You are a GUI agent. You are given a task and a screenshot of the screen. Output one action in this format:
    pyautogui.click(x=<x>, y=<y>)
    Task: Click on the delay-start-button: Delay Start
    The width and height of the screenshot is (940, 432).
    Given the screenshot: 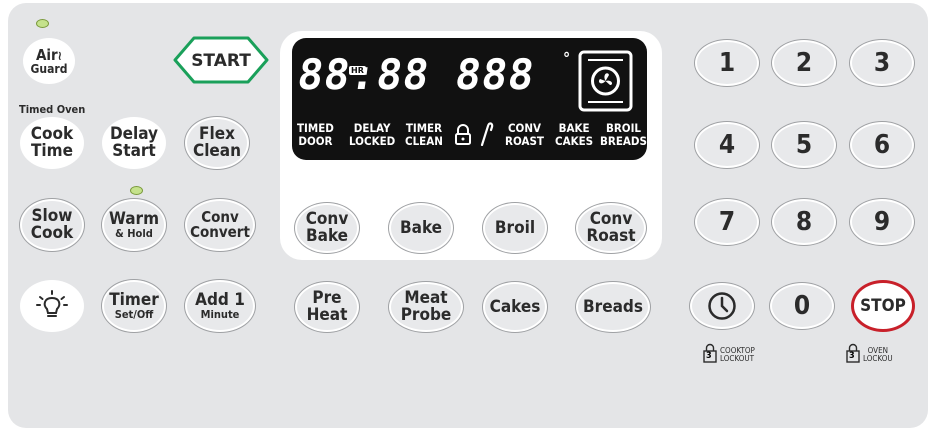 What is the action you would take?
    pyautogui.click(x=134, y=143)
    